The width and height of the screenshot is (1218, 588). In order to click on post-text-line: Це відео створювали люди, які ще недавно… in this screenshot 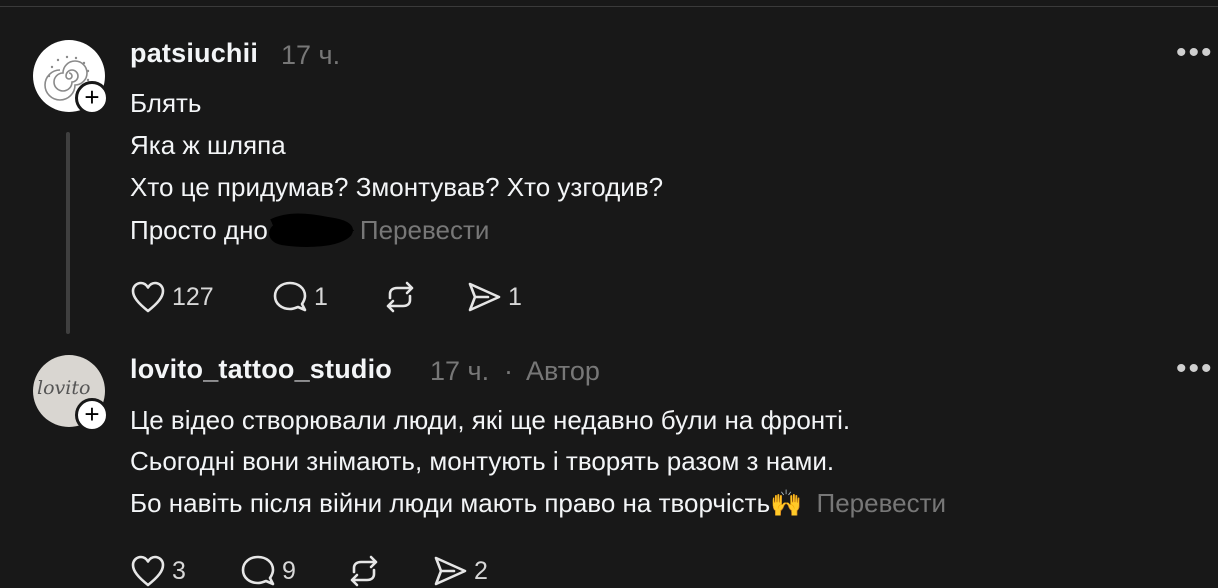, I will do `click(490, 420)`.